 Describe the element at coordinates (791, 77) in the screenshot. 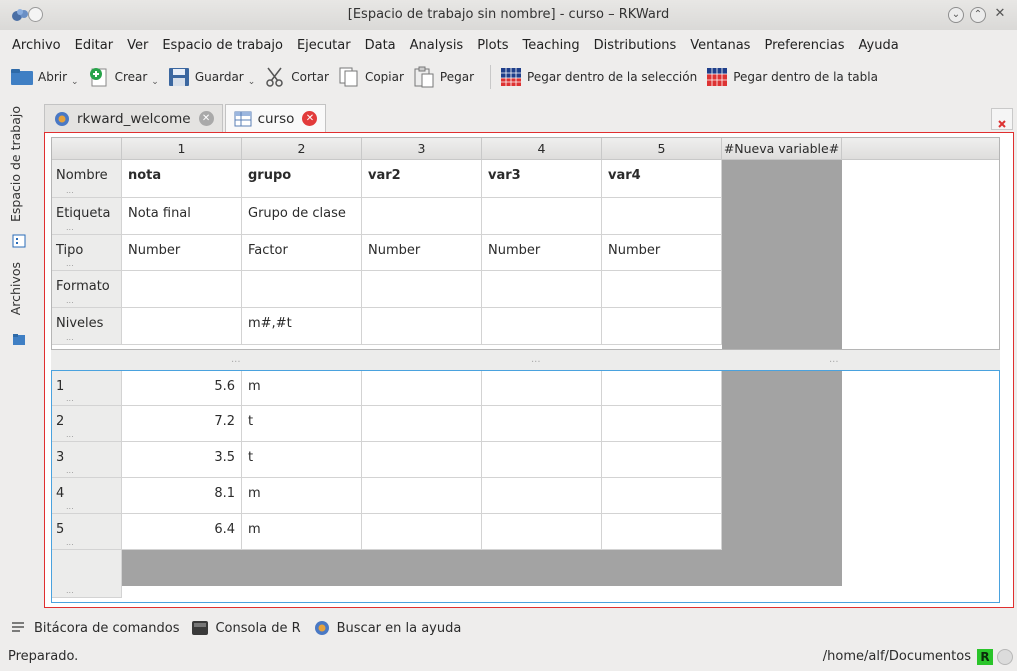

I see `paste-into-table-button: Pegar dentro de la tabla` at that location.